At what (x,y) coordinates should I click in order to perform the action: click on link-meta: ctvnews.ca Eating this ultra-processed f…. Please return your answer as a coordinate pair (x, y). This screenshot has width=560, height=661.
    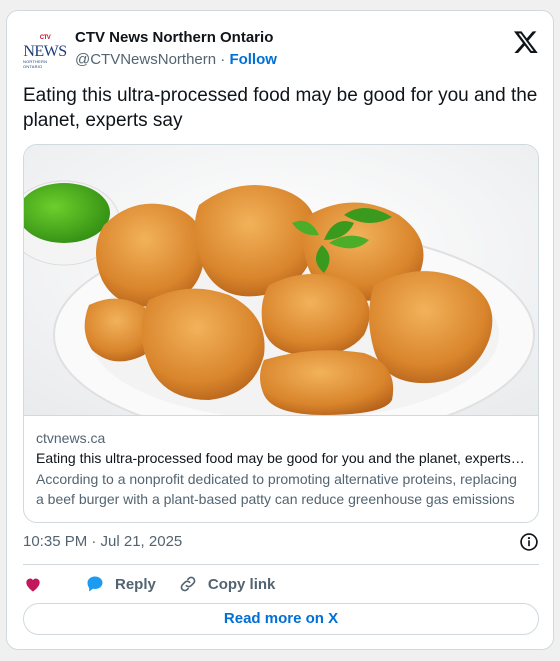
    Looking at the image, I should click on (281, 468).